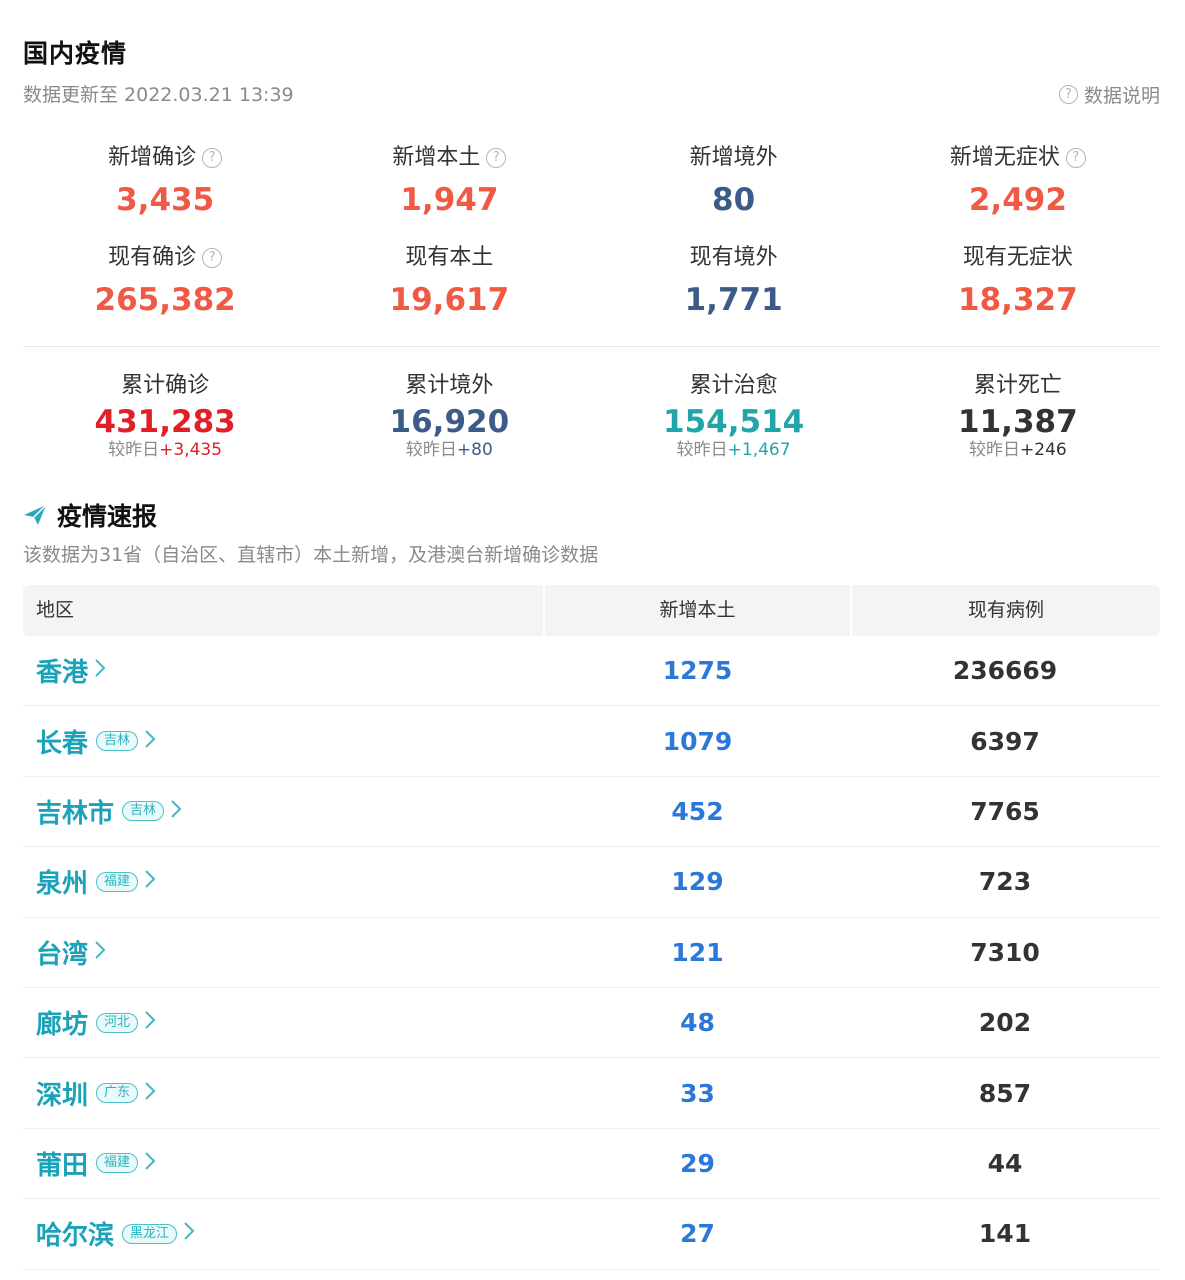 The width and height of the screenshot is (1185, 1280). I want to click on new-local-value: 121, so click(697, 952).